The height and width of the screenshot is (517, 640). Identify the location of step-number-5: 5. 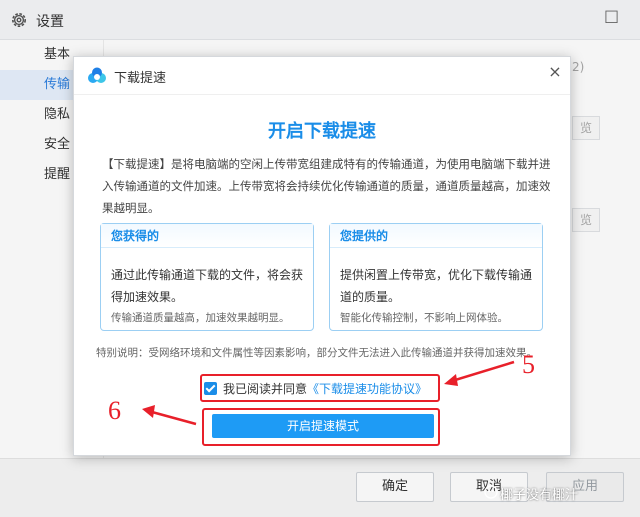
(528, 364).